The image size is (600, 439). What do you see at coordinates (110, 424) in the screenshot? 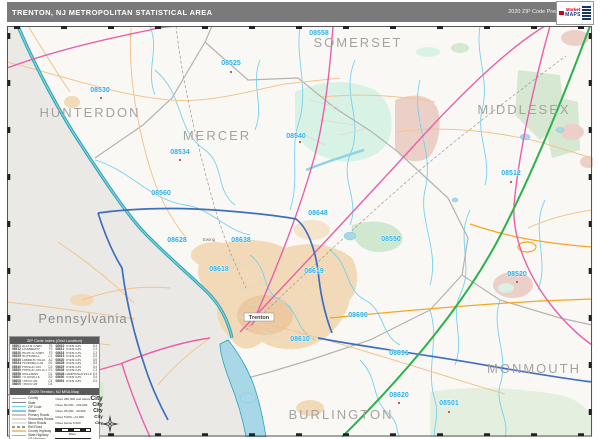
I see `compass-rose-icon` at bounding box center [110, 424].